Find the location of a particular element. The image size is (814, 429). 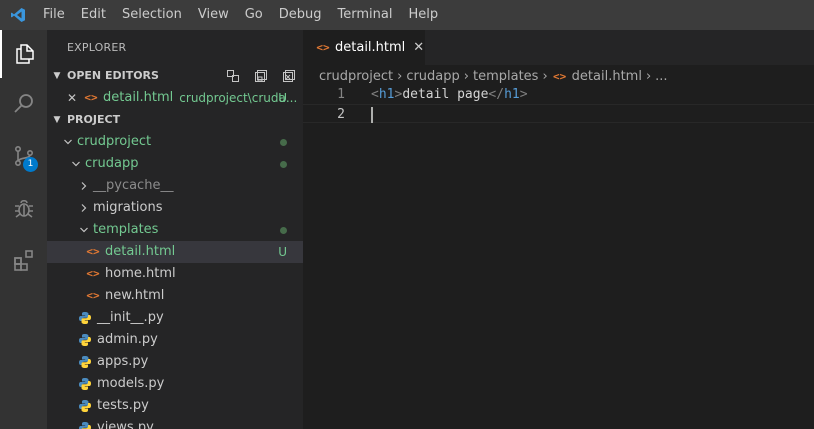

explorer-title: EXPLORER is located at coordinates (97, 47).